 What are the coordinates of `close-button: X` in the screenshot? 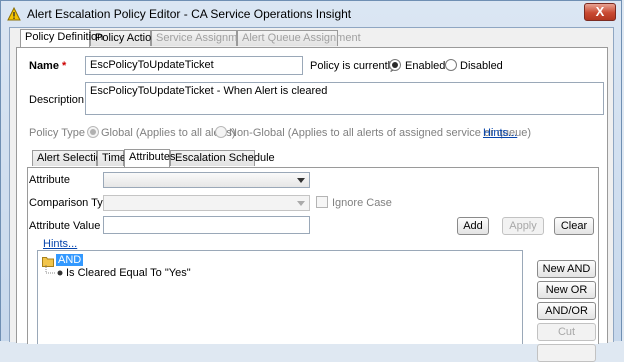 It's located at (600, 12).